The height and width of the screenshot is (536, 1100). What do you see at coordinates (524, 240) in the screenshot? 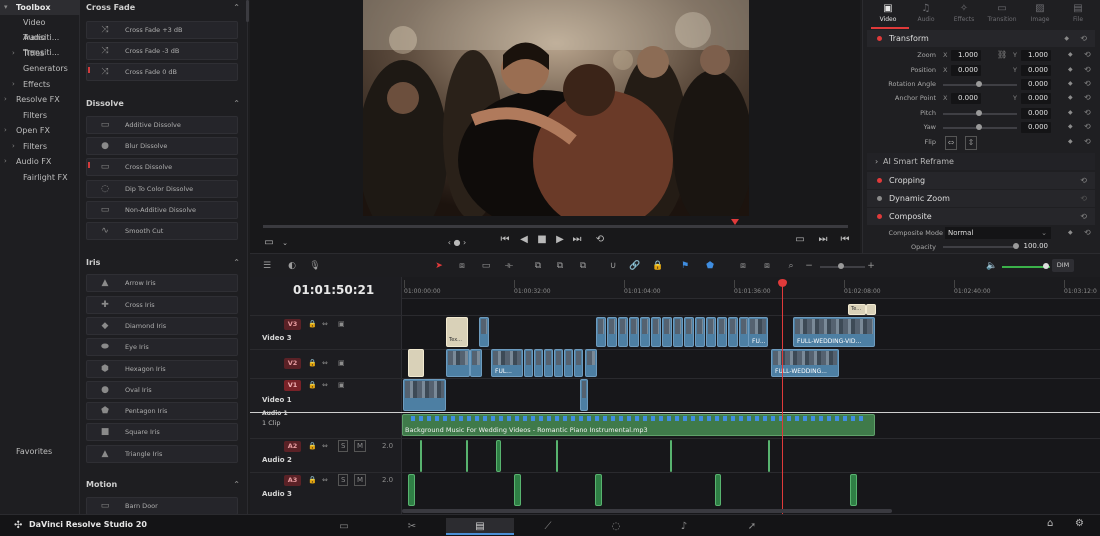
I see `play-reverse-icon: ◀` at bounding box center [524, 240].